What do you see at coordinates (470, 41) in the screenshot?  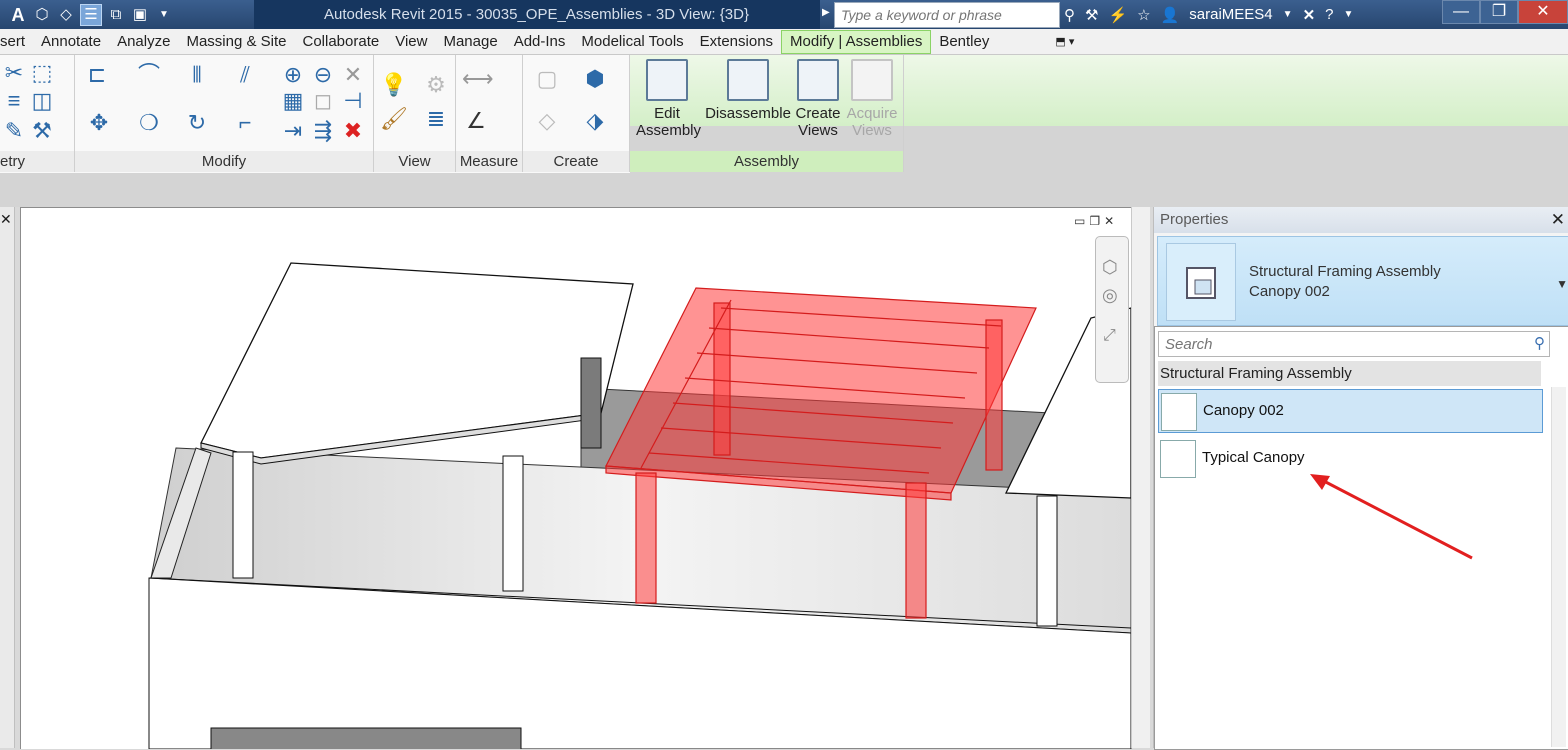 I see `tab-manage: Manage` at bounding box center [470, 41].